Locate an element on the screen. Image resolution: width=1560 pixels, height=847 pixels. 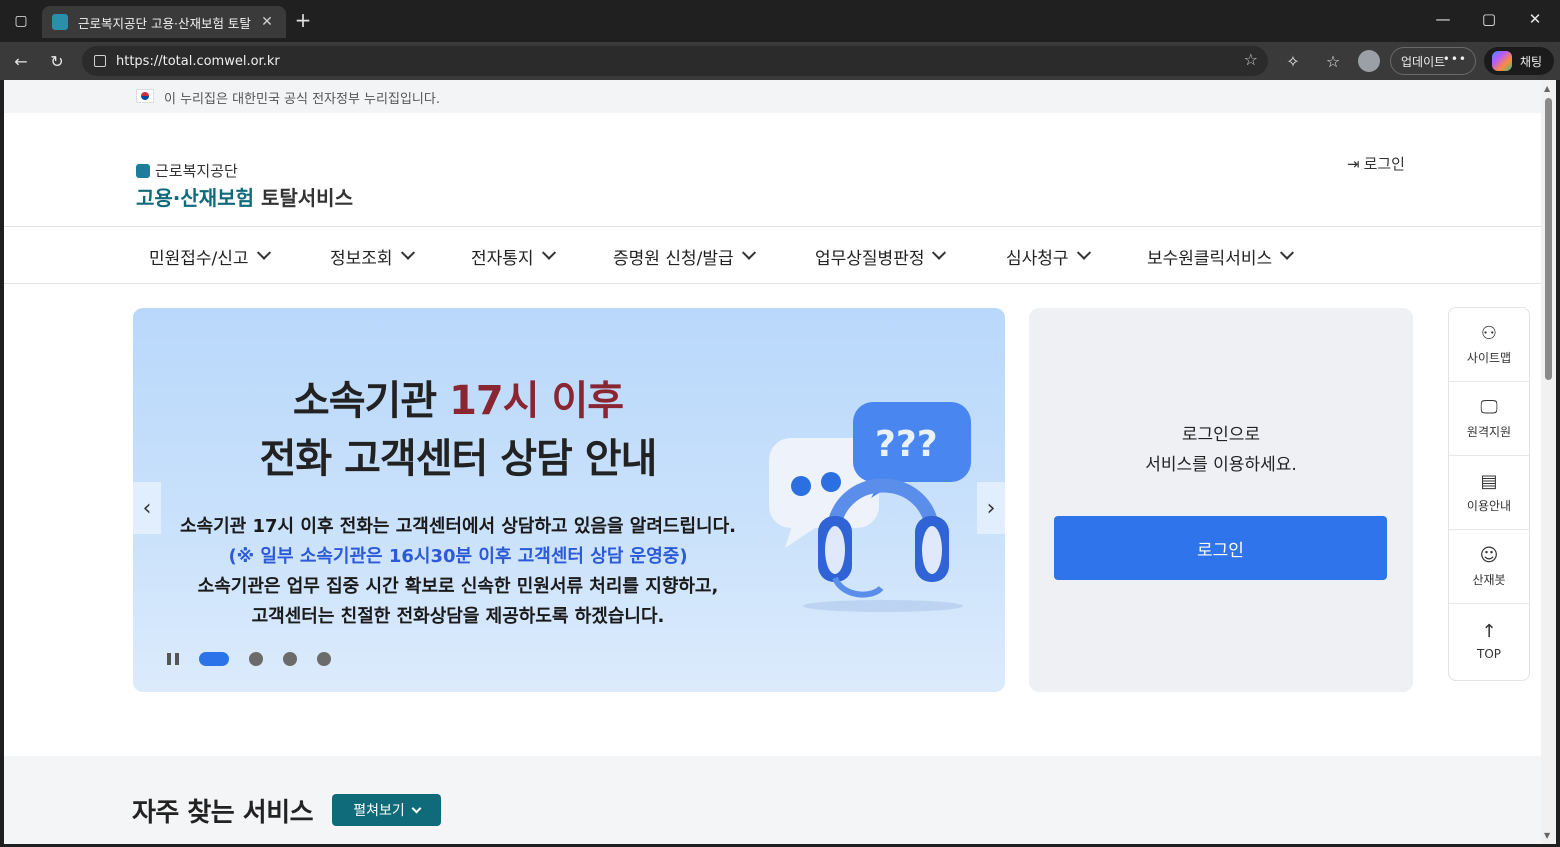
chat-label: 채팅 is located at coordinates (1531, 61).